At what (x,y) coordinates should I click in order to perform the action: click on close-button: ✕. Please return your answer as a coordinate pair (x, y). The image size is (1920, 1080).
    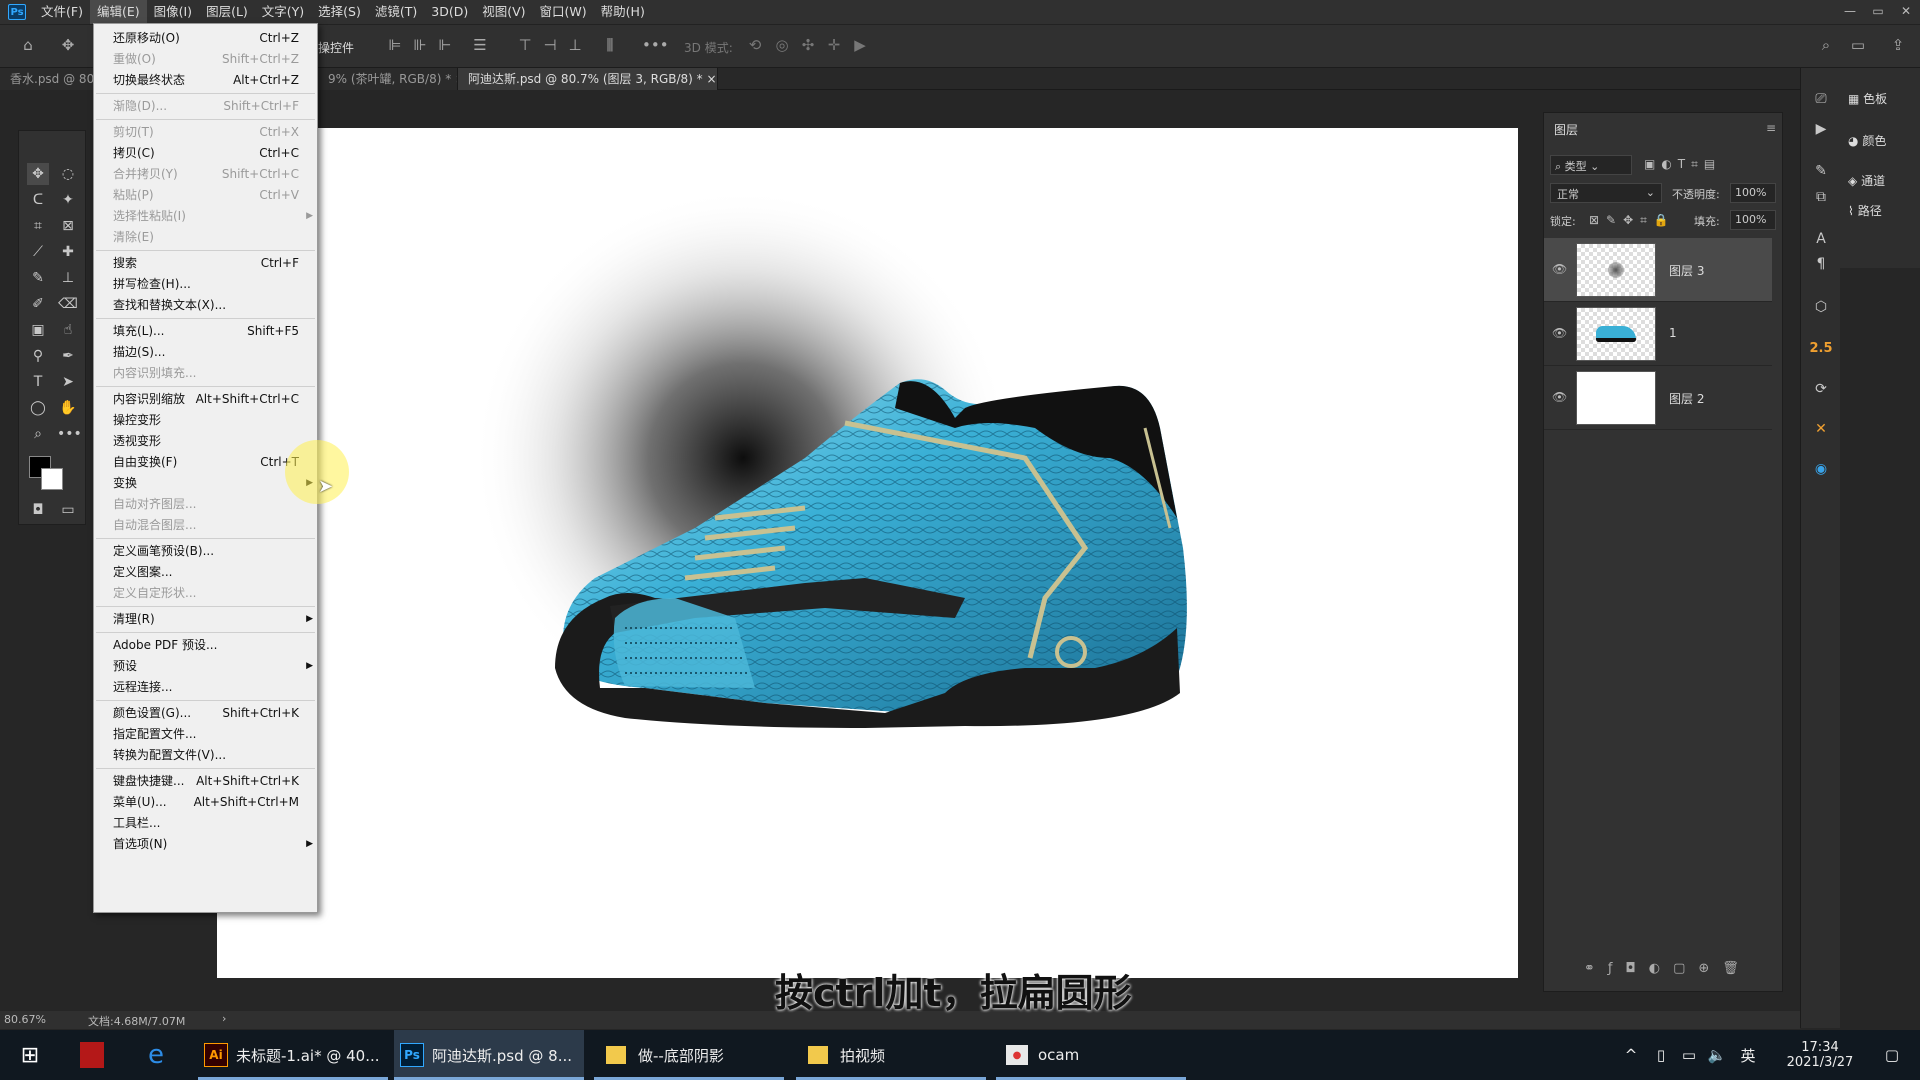
    Looking at the image, I should click on (1906, 12).